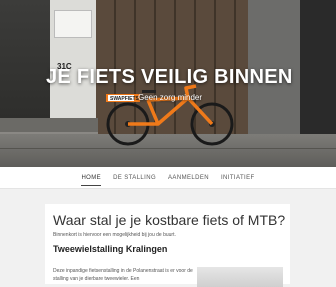 The height and width of the screenshot is (287, 336). I want to click on nav-item-home: HOME, so click(91, 178).